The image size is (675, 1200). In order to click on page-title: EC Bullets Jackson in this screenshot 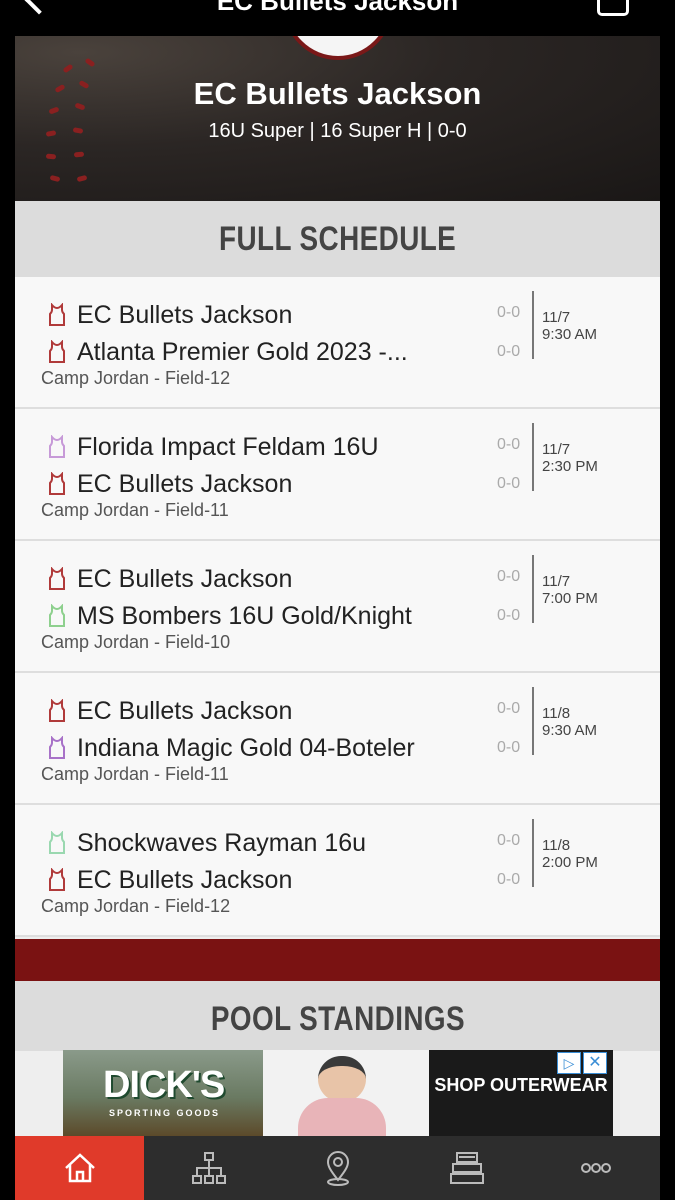, I will do `click(337, 8)`.